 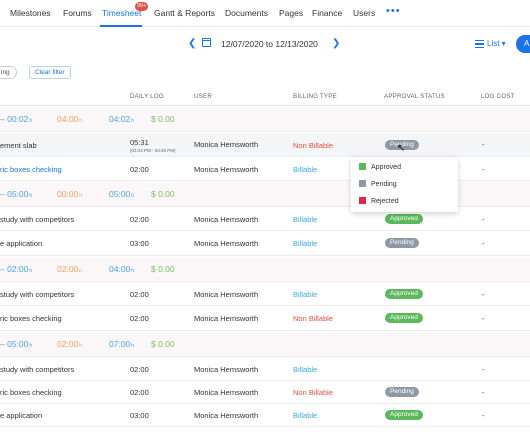 What do you see at coordinates (327, 13) in the screenshot?
I see `nav-finance: Finance` at bounding box center [327, 13].